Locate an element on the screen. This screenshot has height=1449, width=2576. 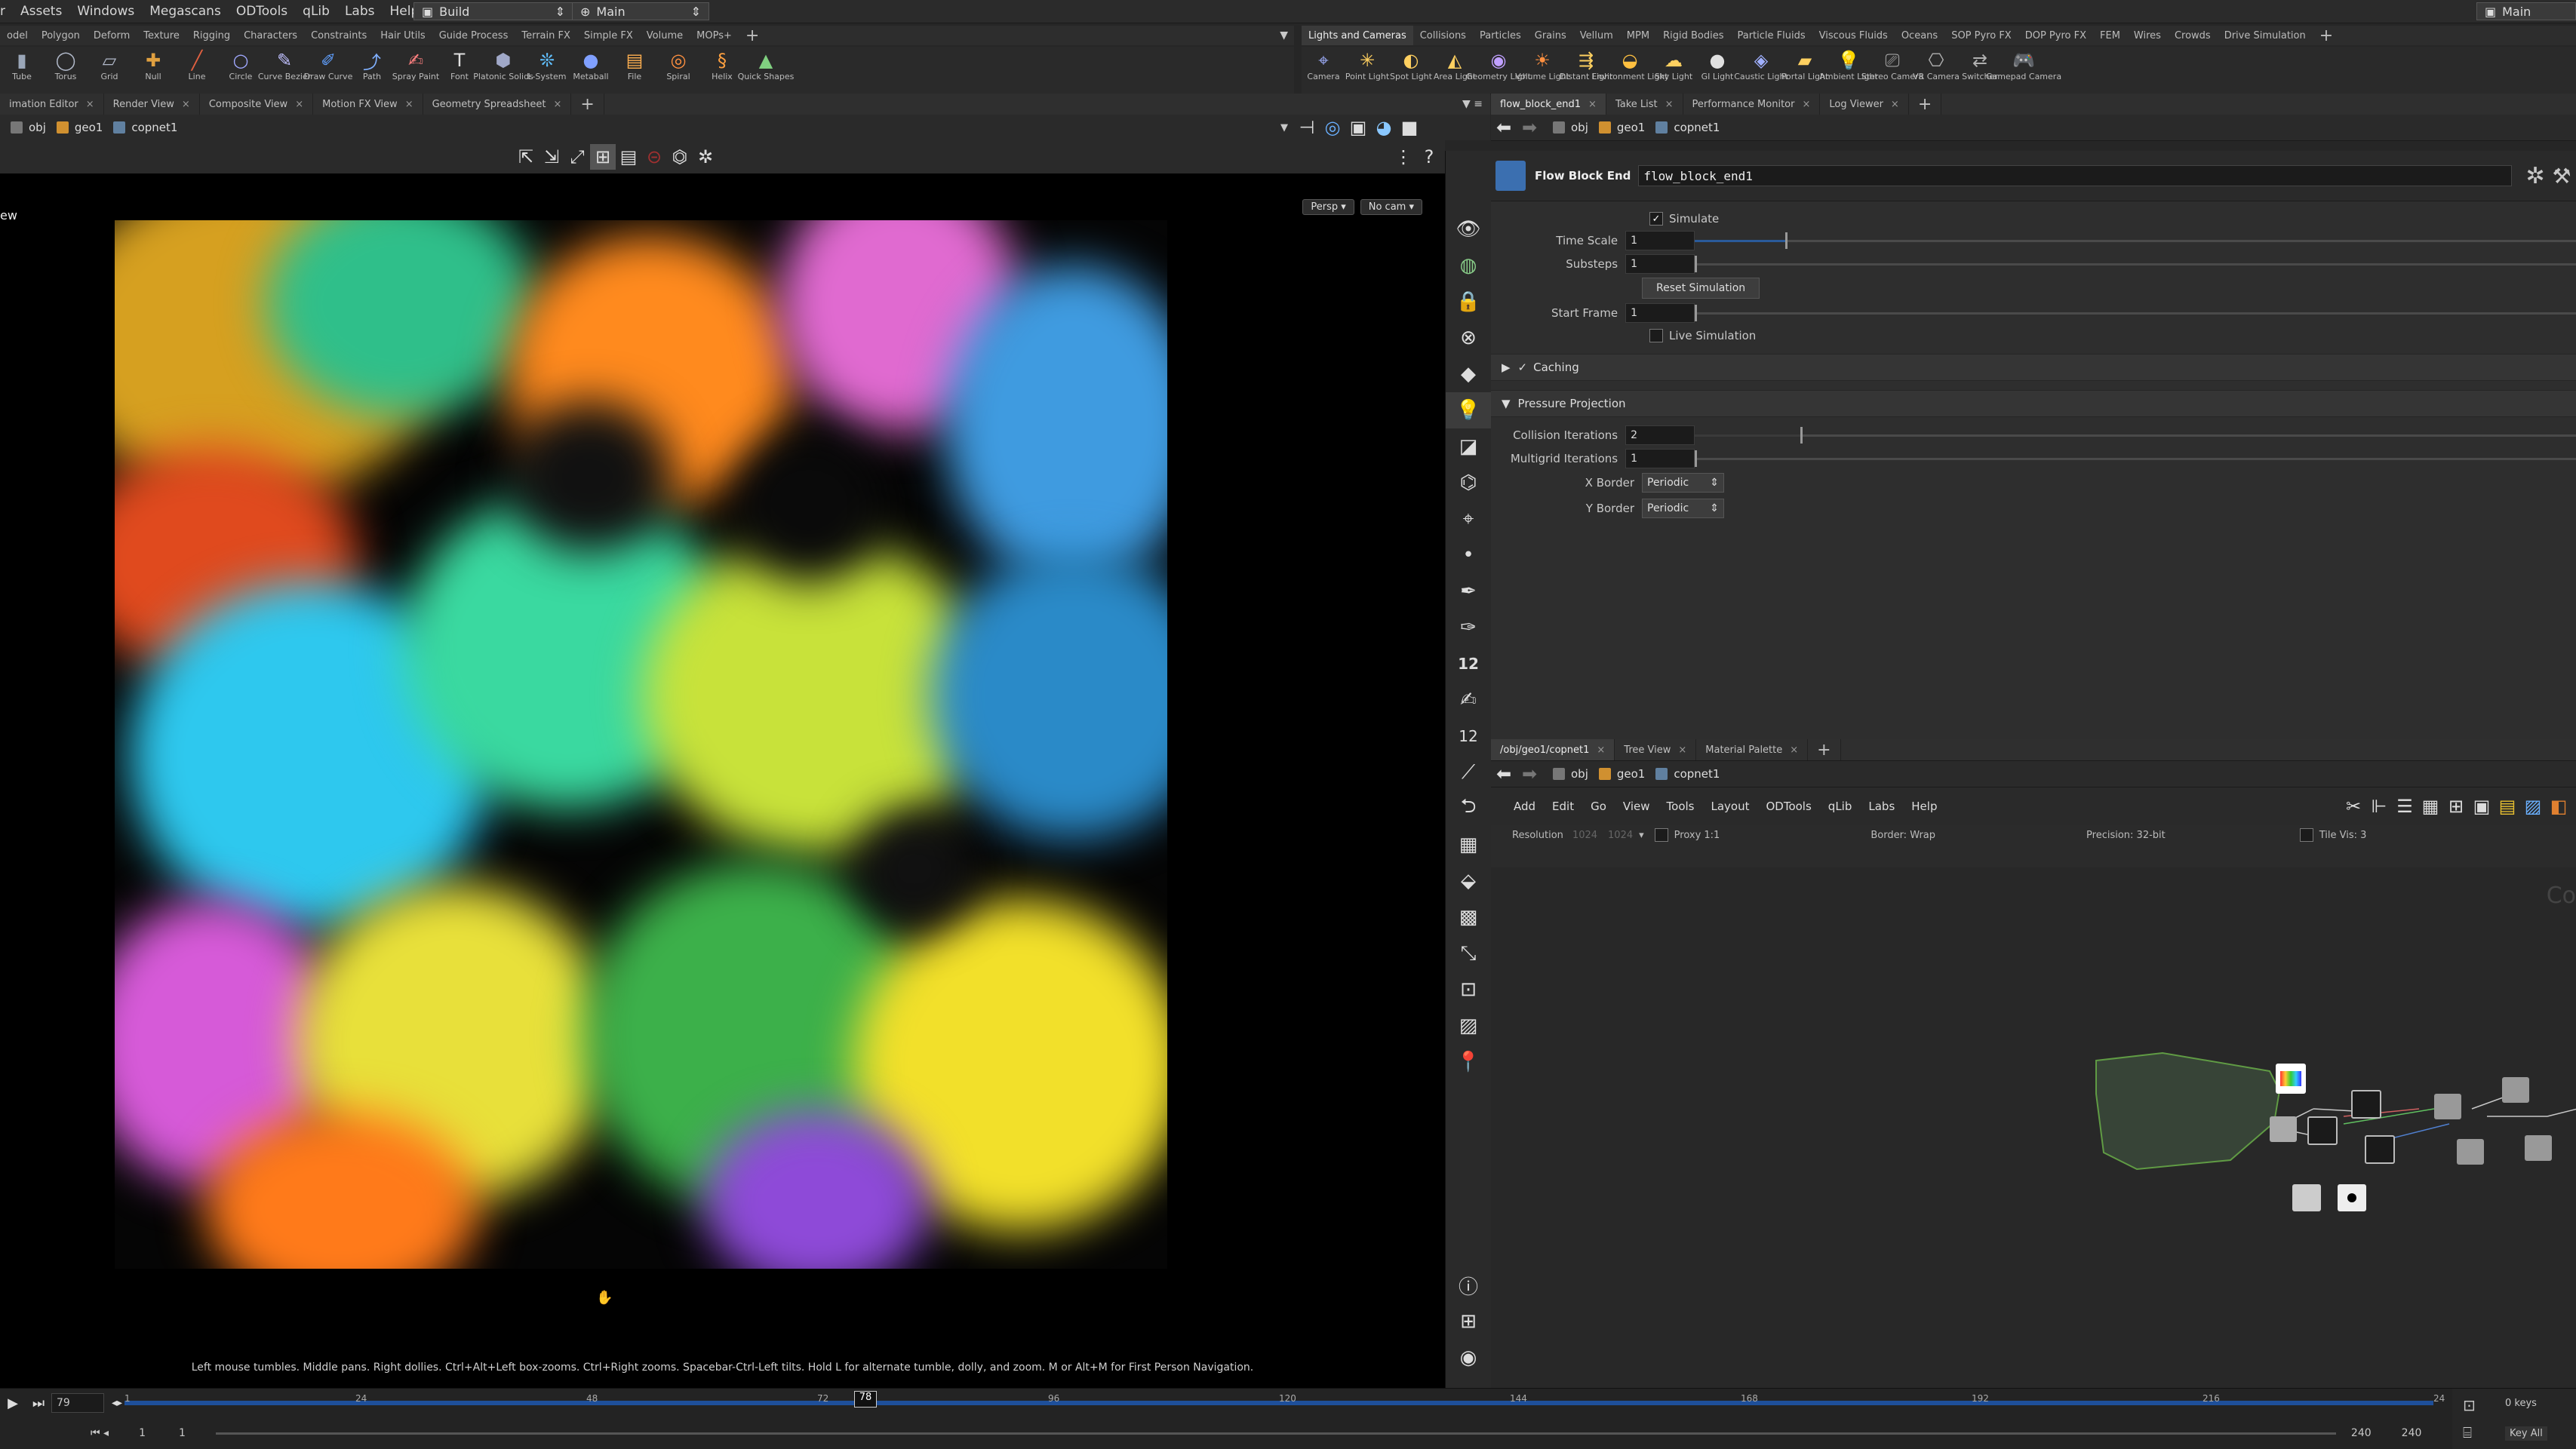
back-arrow-icon: ⬅ is located at coordinates (1504, 127).